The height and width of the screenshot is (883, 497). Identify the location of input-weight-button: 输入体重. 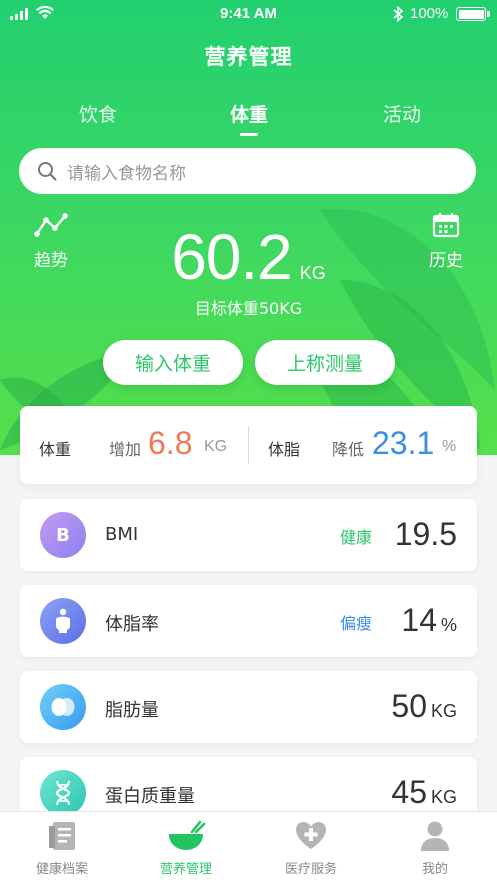
(173, 362).